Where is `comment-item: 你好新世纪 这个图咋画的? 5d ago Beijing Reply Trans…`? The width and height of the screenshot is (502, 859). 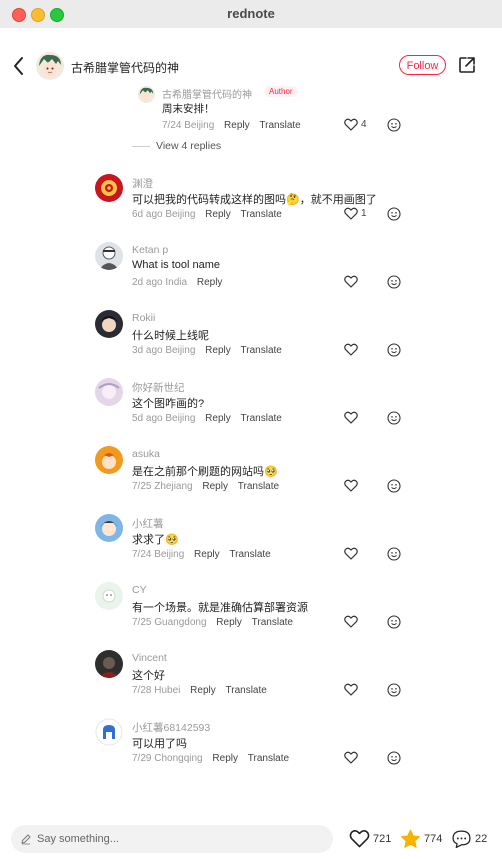
comment-item: 你好新世纪 这个图咋画的? 5d ago Beijing Reply Trans… is located at coordinates (251, 408).